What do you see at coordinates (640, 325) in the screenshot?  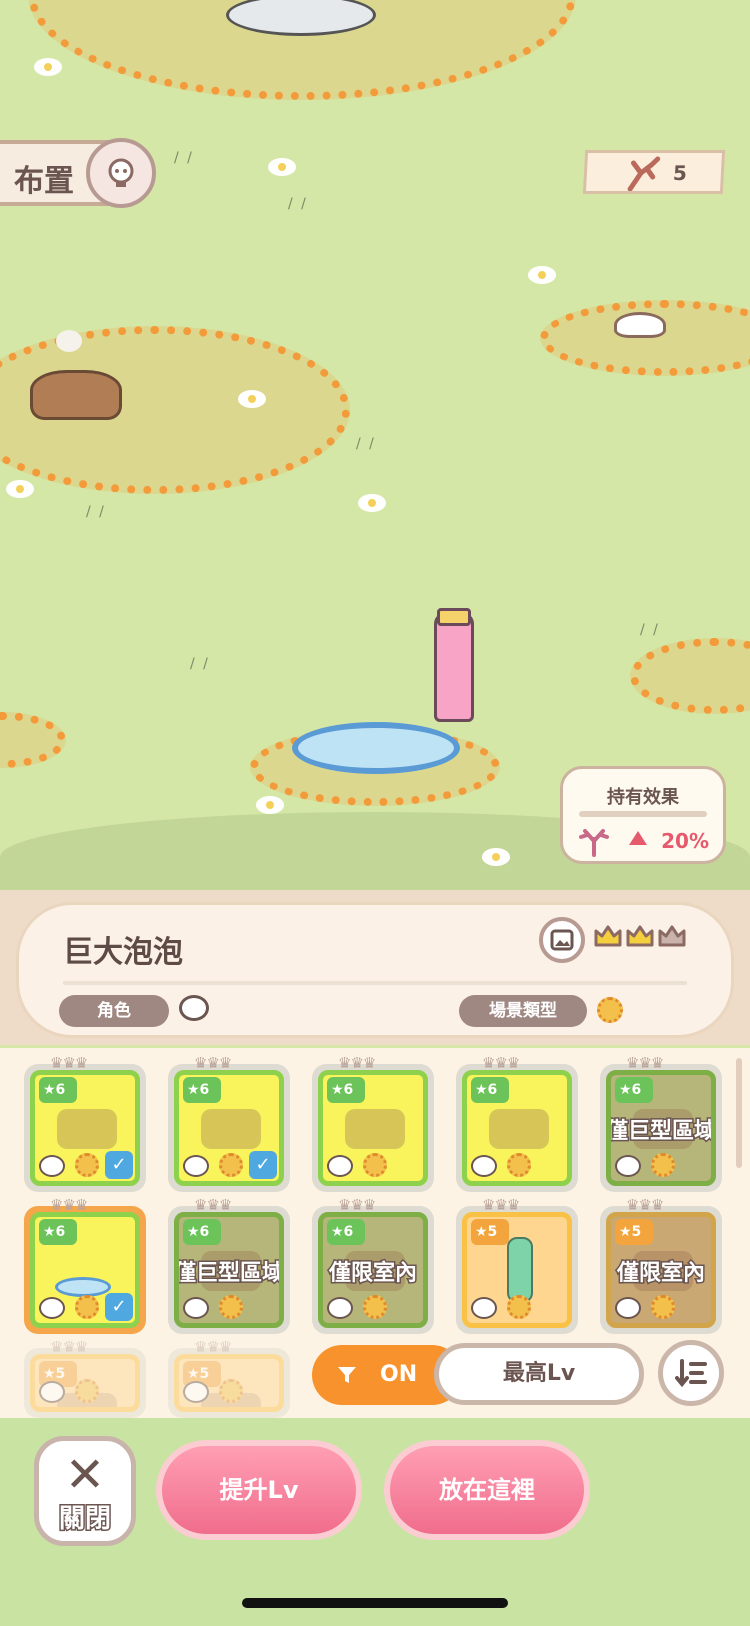 I see `shell-decoration` at bounding box center [640, 325].